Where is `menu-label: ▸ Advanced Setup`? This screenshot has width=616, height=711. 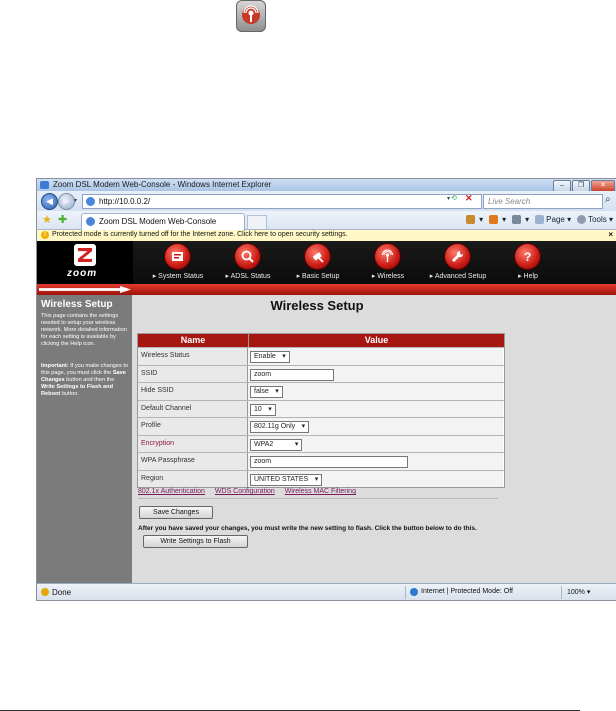
menu-label: ▸ Advanced Setup is located at coordinates (458, 276).